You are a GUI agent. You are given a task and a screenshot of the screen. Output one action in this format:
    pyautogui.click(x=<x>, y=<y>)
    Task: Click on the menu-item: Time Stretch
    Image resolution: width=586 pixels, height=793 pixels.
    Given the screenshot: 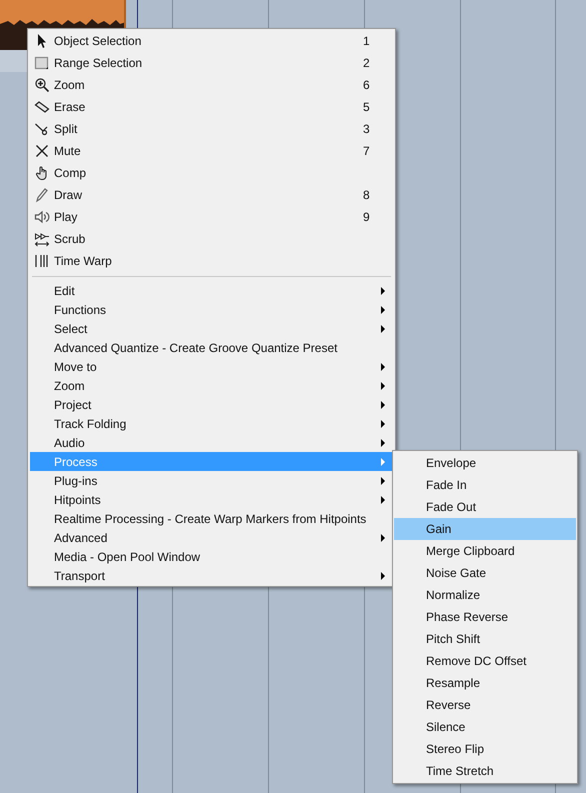 What is the action you would take?
    pyautogui.click(x=485, y=771)
    